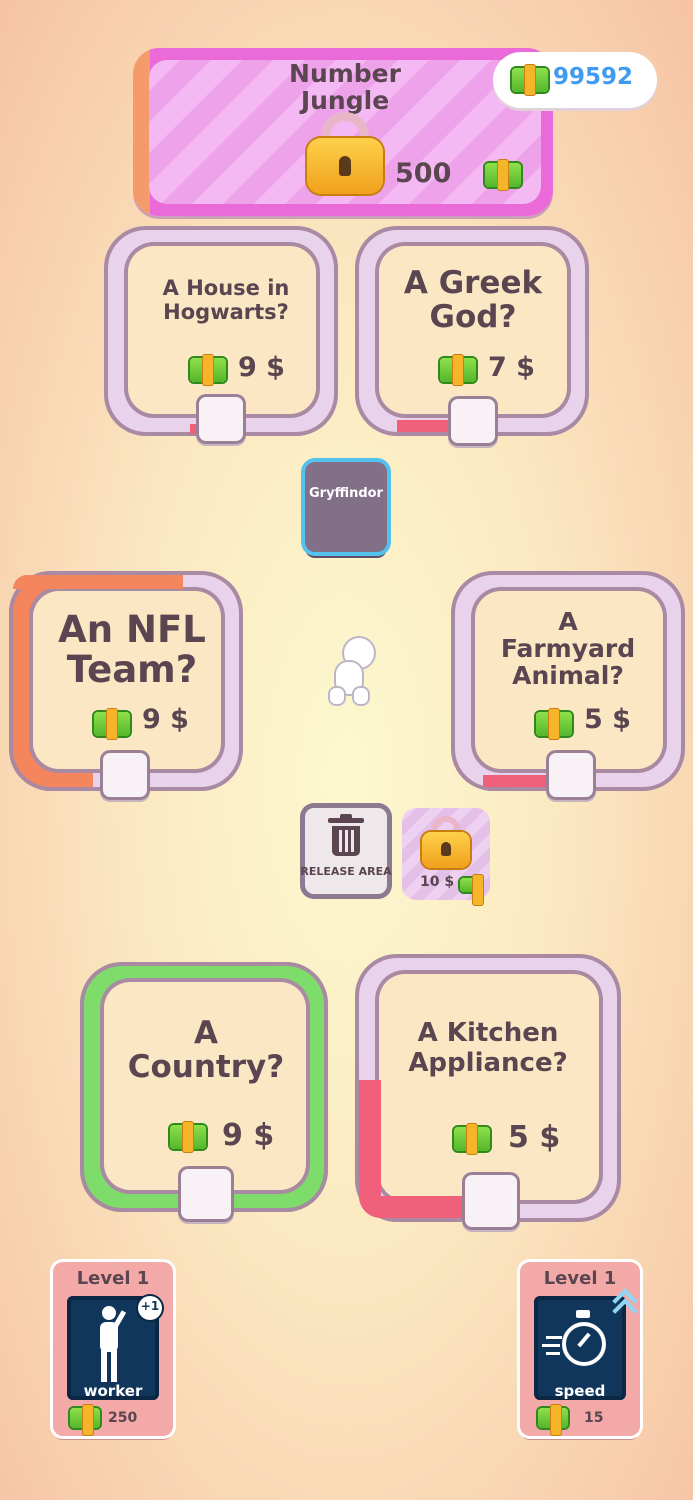  I want to click on station-question: A Farmyard Animal?, so click(568, 648).